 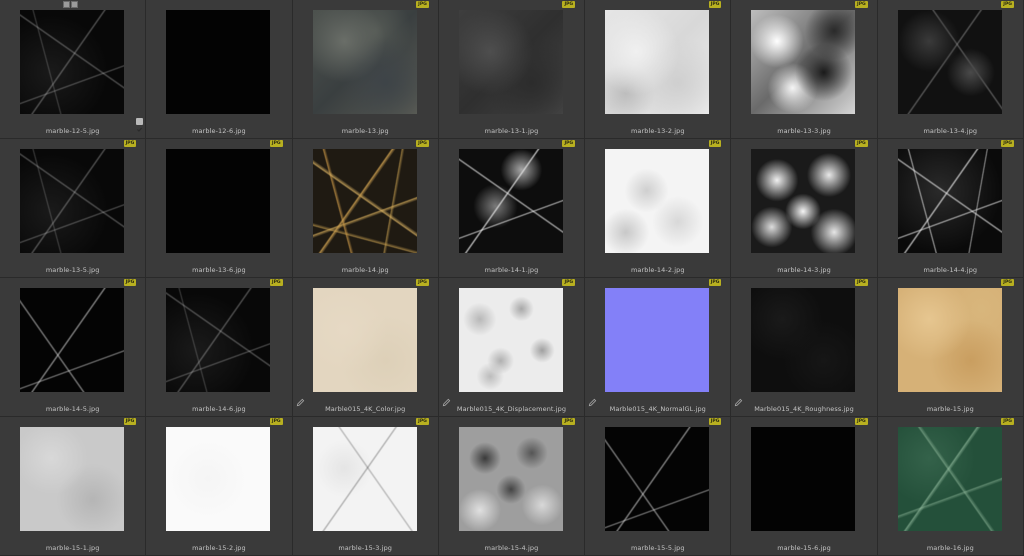 I want to click on thumbnail-filename: marble-14-1.jpg, so click(x=511, y=270).